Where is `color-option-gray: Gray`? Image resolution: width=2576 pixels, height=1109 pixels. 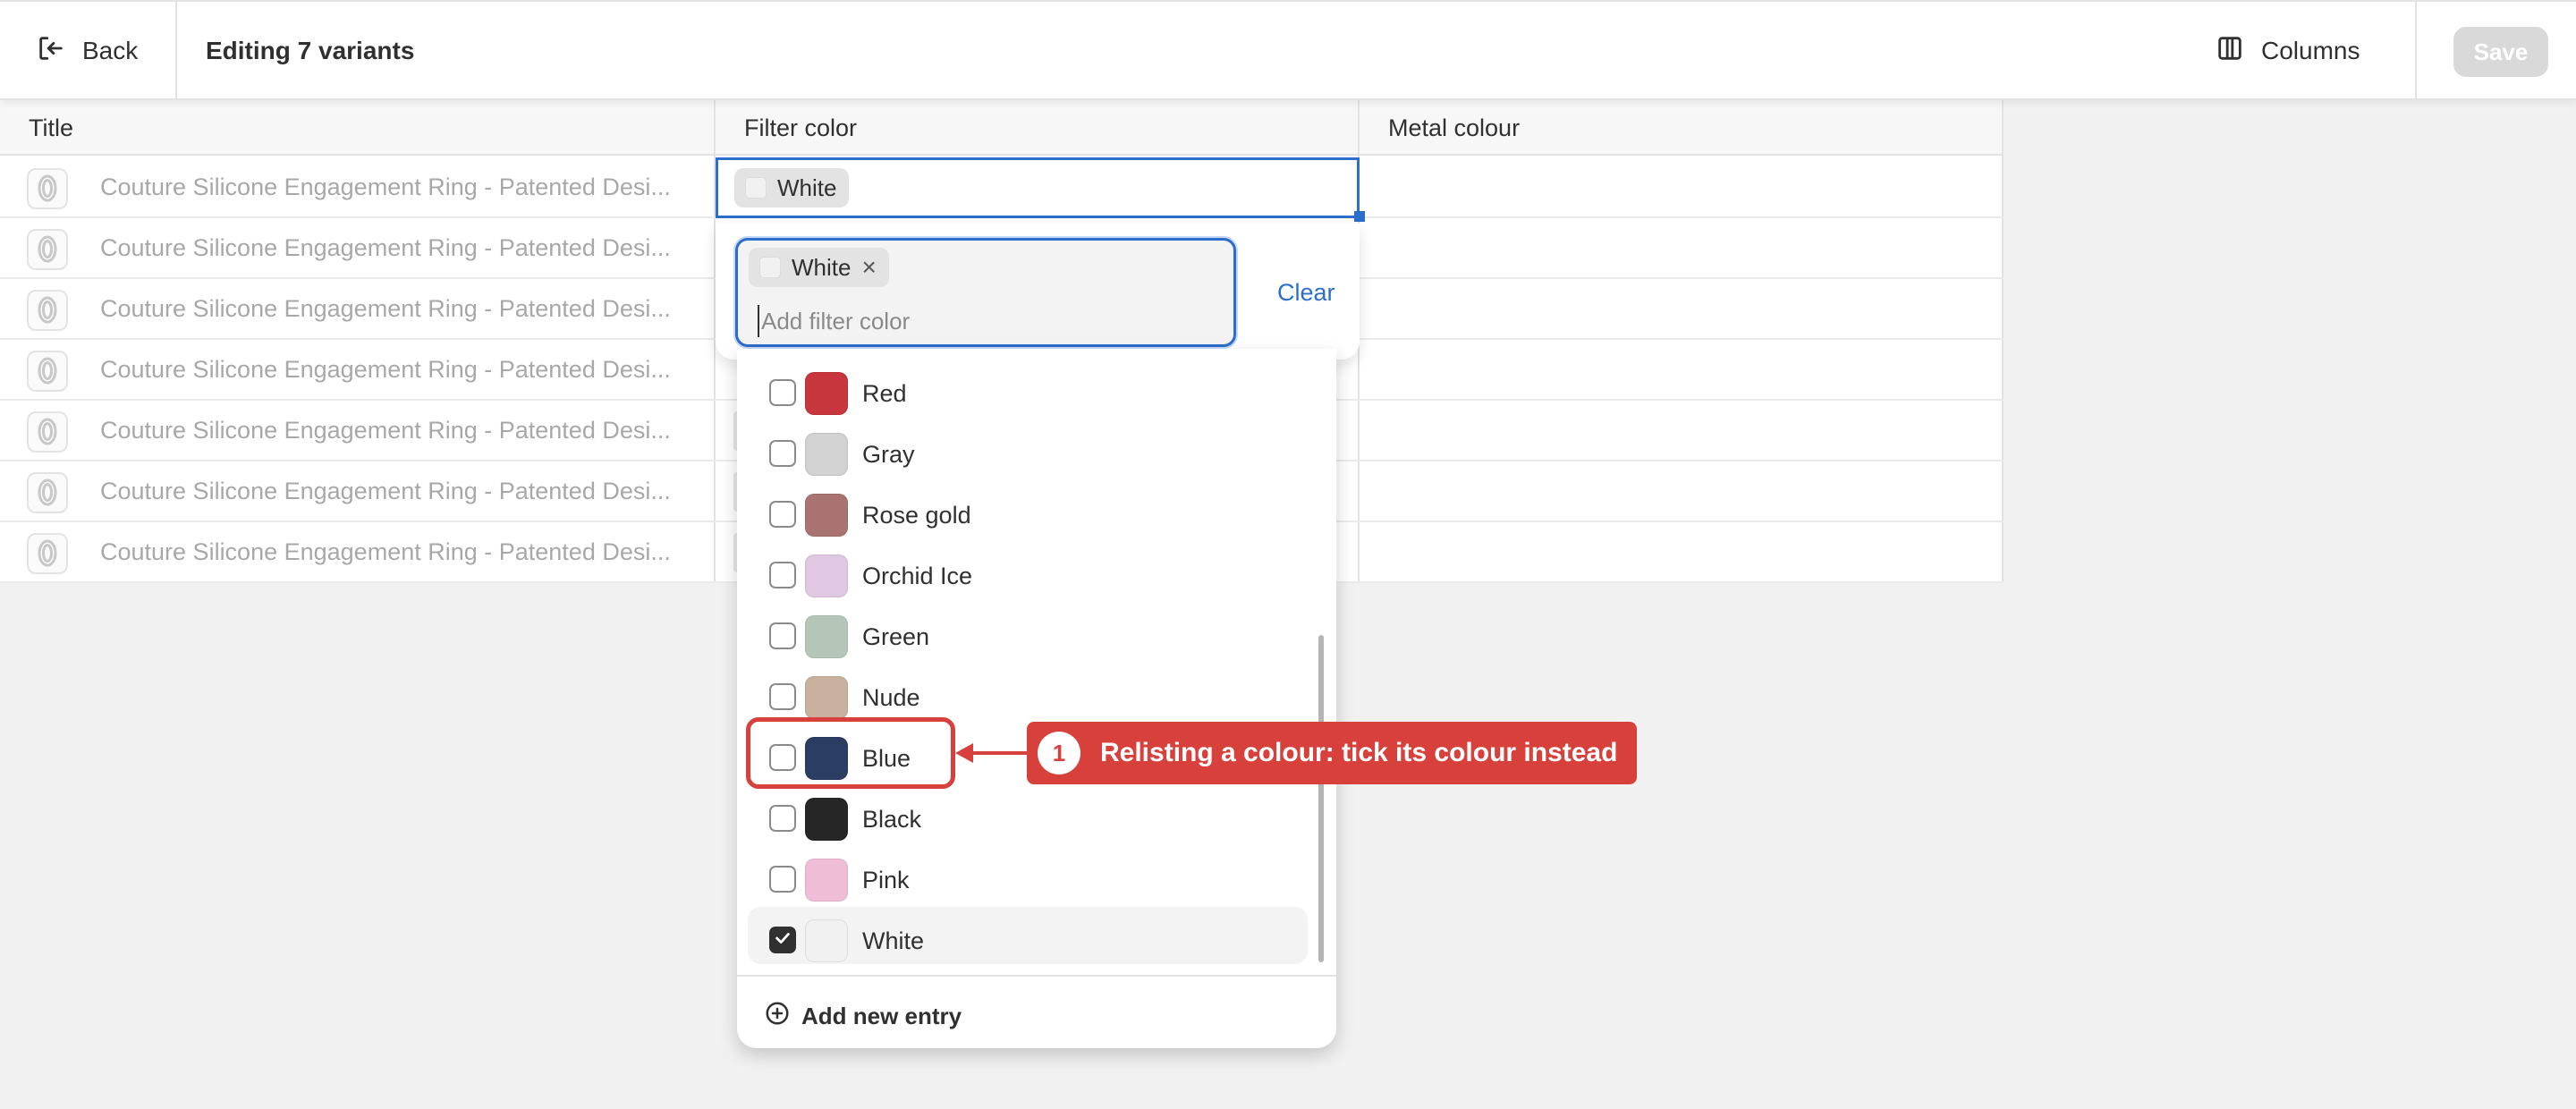 color-option-gray: Gray is located at coordinates (1028, 449).